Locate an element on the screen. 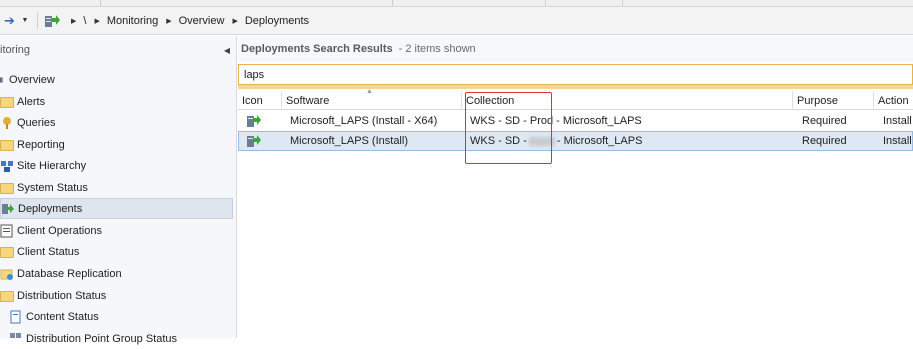  tree-item-distribution-point-group-status: Distribution Point Group Status is located at coordinates (116, 338).